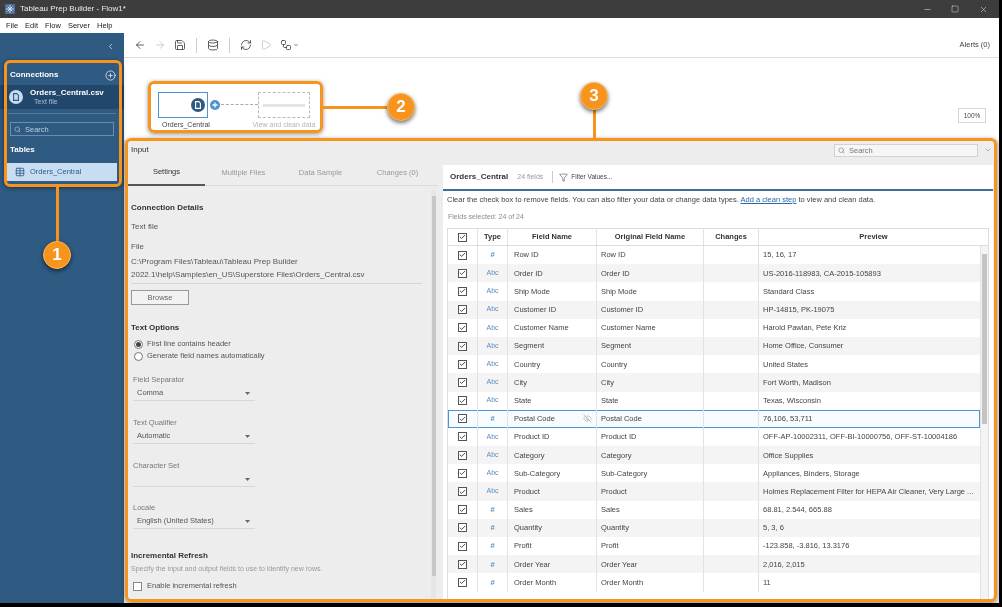 This screenshot has height=607, width=1002. I want to click on section-heading: Text Options, so click(156, 328).